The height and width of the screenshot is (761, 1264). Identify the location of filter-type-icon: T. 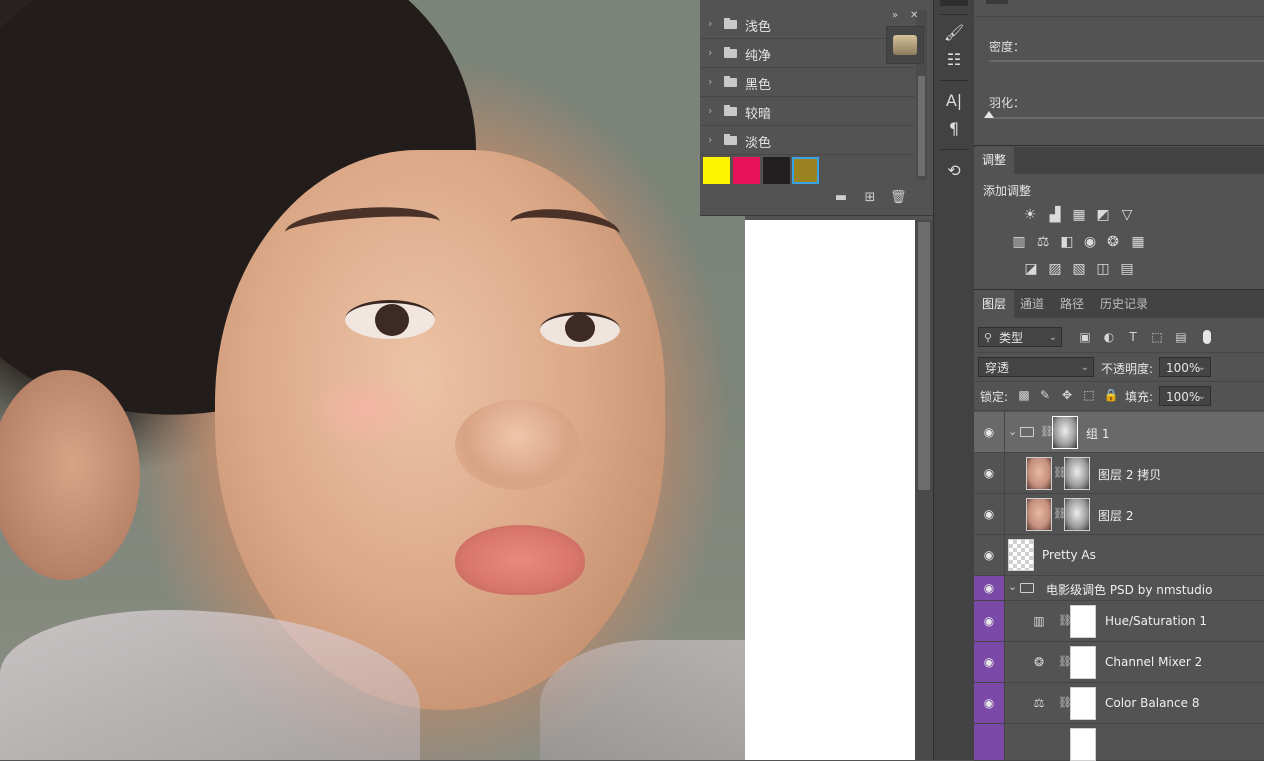
(1133, 337).